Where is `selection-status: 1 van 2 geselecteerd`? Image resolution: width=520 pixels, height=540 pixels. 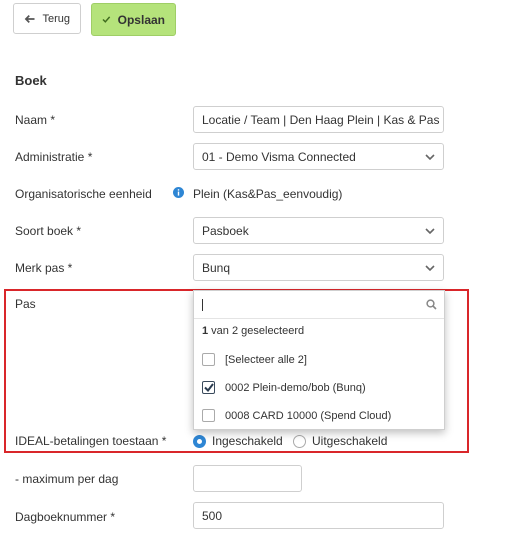 selection-status: 1 van 2 geselecteerd is located at coordinates (253, 331).